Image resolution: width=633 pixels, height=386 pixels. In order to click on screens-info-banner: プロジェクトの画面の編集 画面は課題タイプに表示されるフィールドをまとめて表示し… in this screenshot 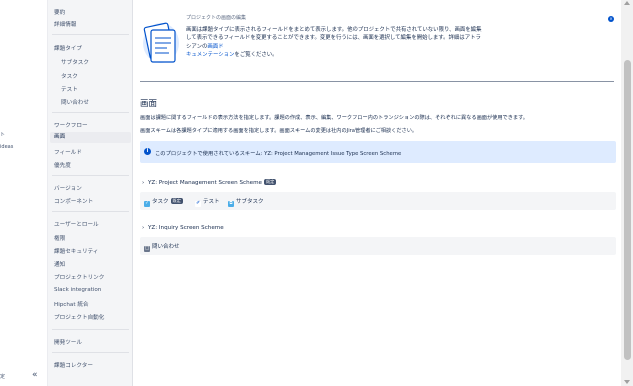, I will do `click(377, 44)`.